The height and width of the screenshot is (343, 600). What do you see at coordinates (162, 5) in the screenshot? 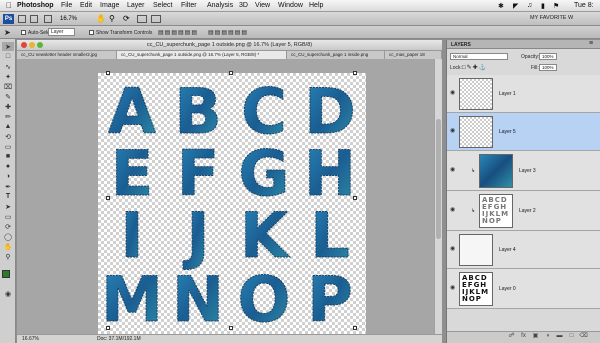
I see `menu-select: Select` at bounding box center [162, 5].